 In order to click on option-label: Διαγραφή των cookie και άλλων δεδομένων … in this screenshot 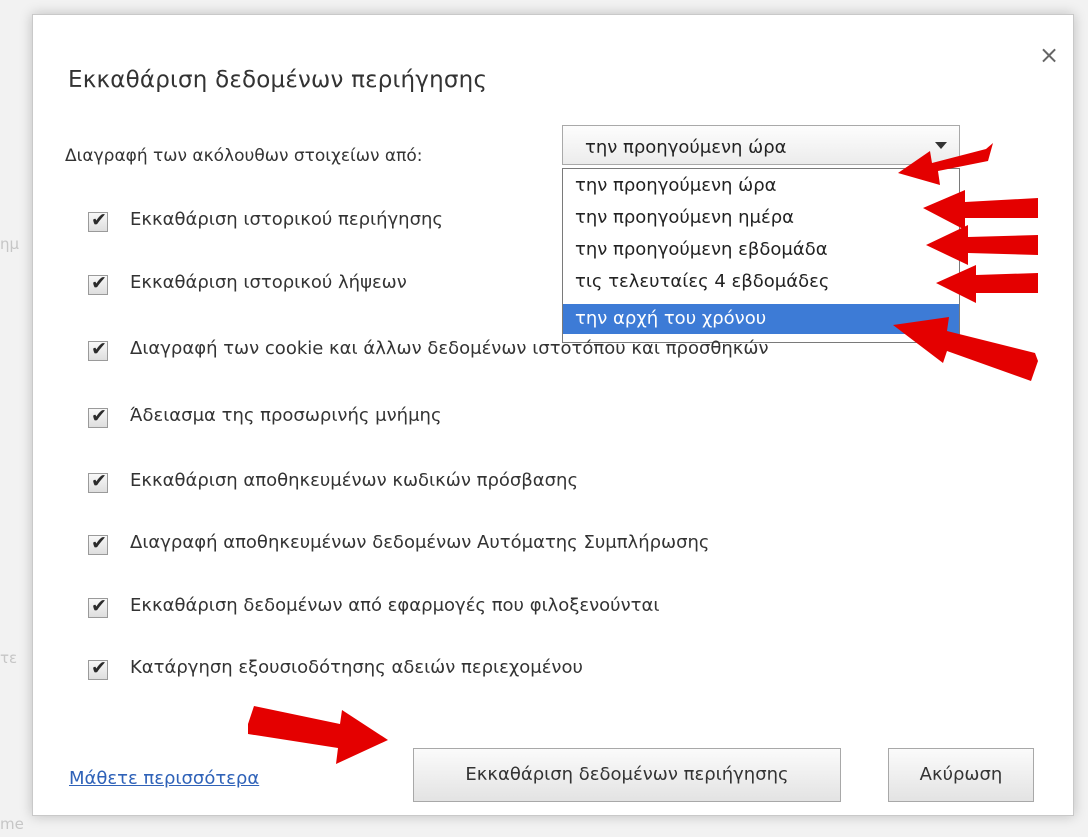, I will do `click(449, 348)`.